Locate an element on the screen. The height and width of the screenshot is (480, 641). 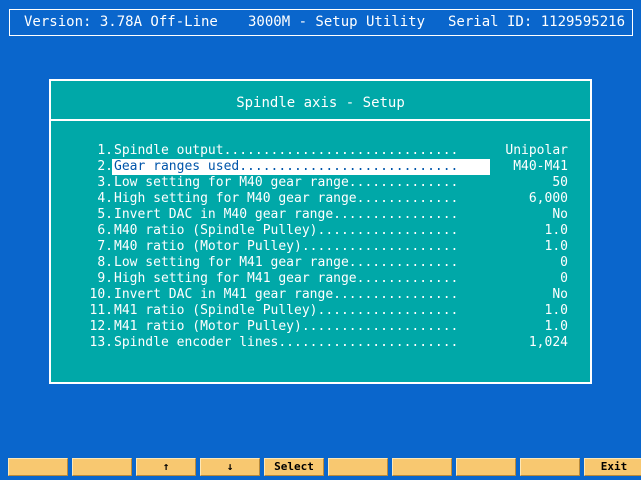
setting-number: 10. is located at coordinates (101, 294).